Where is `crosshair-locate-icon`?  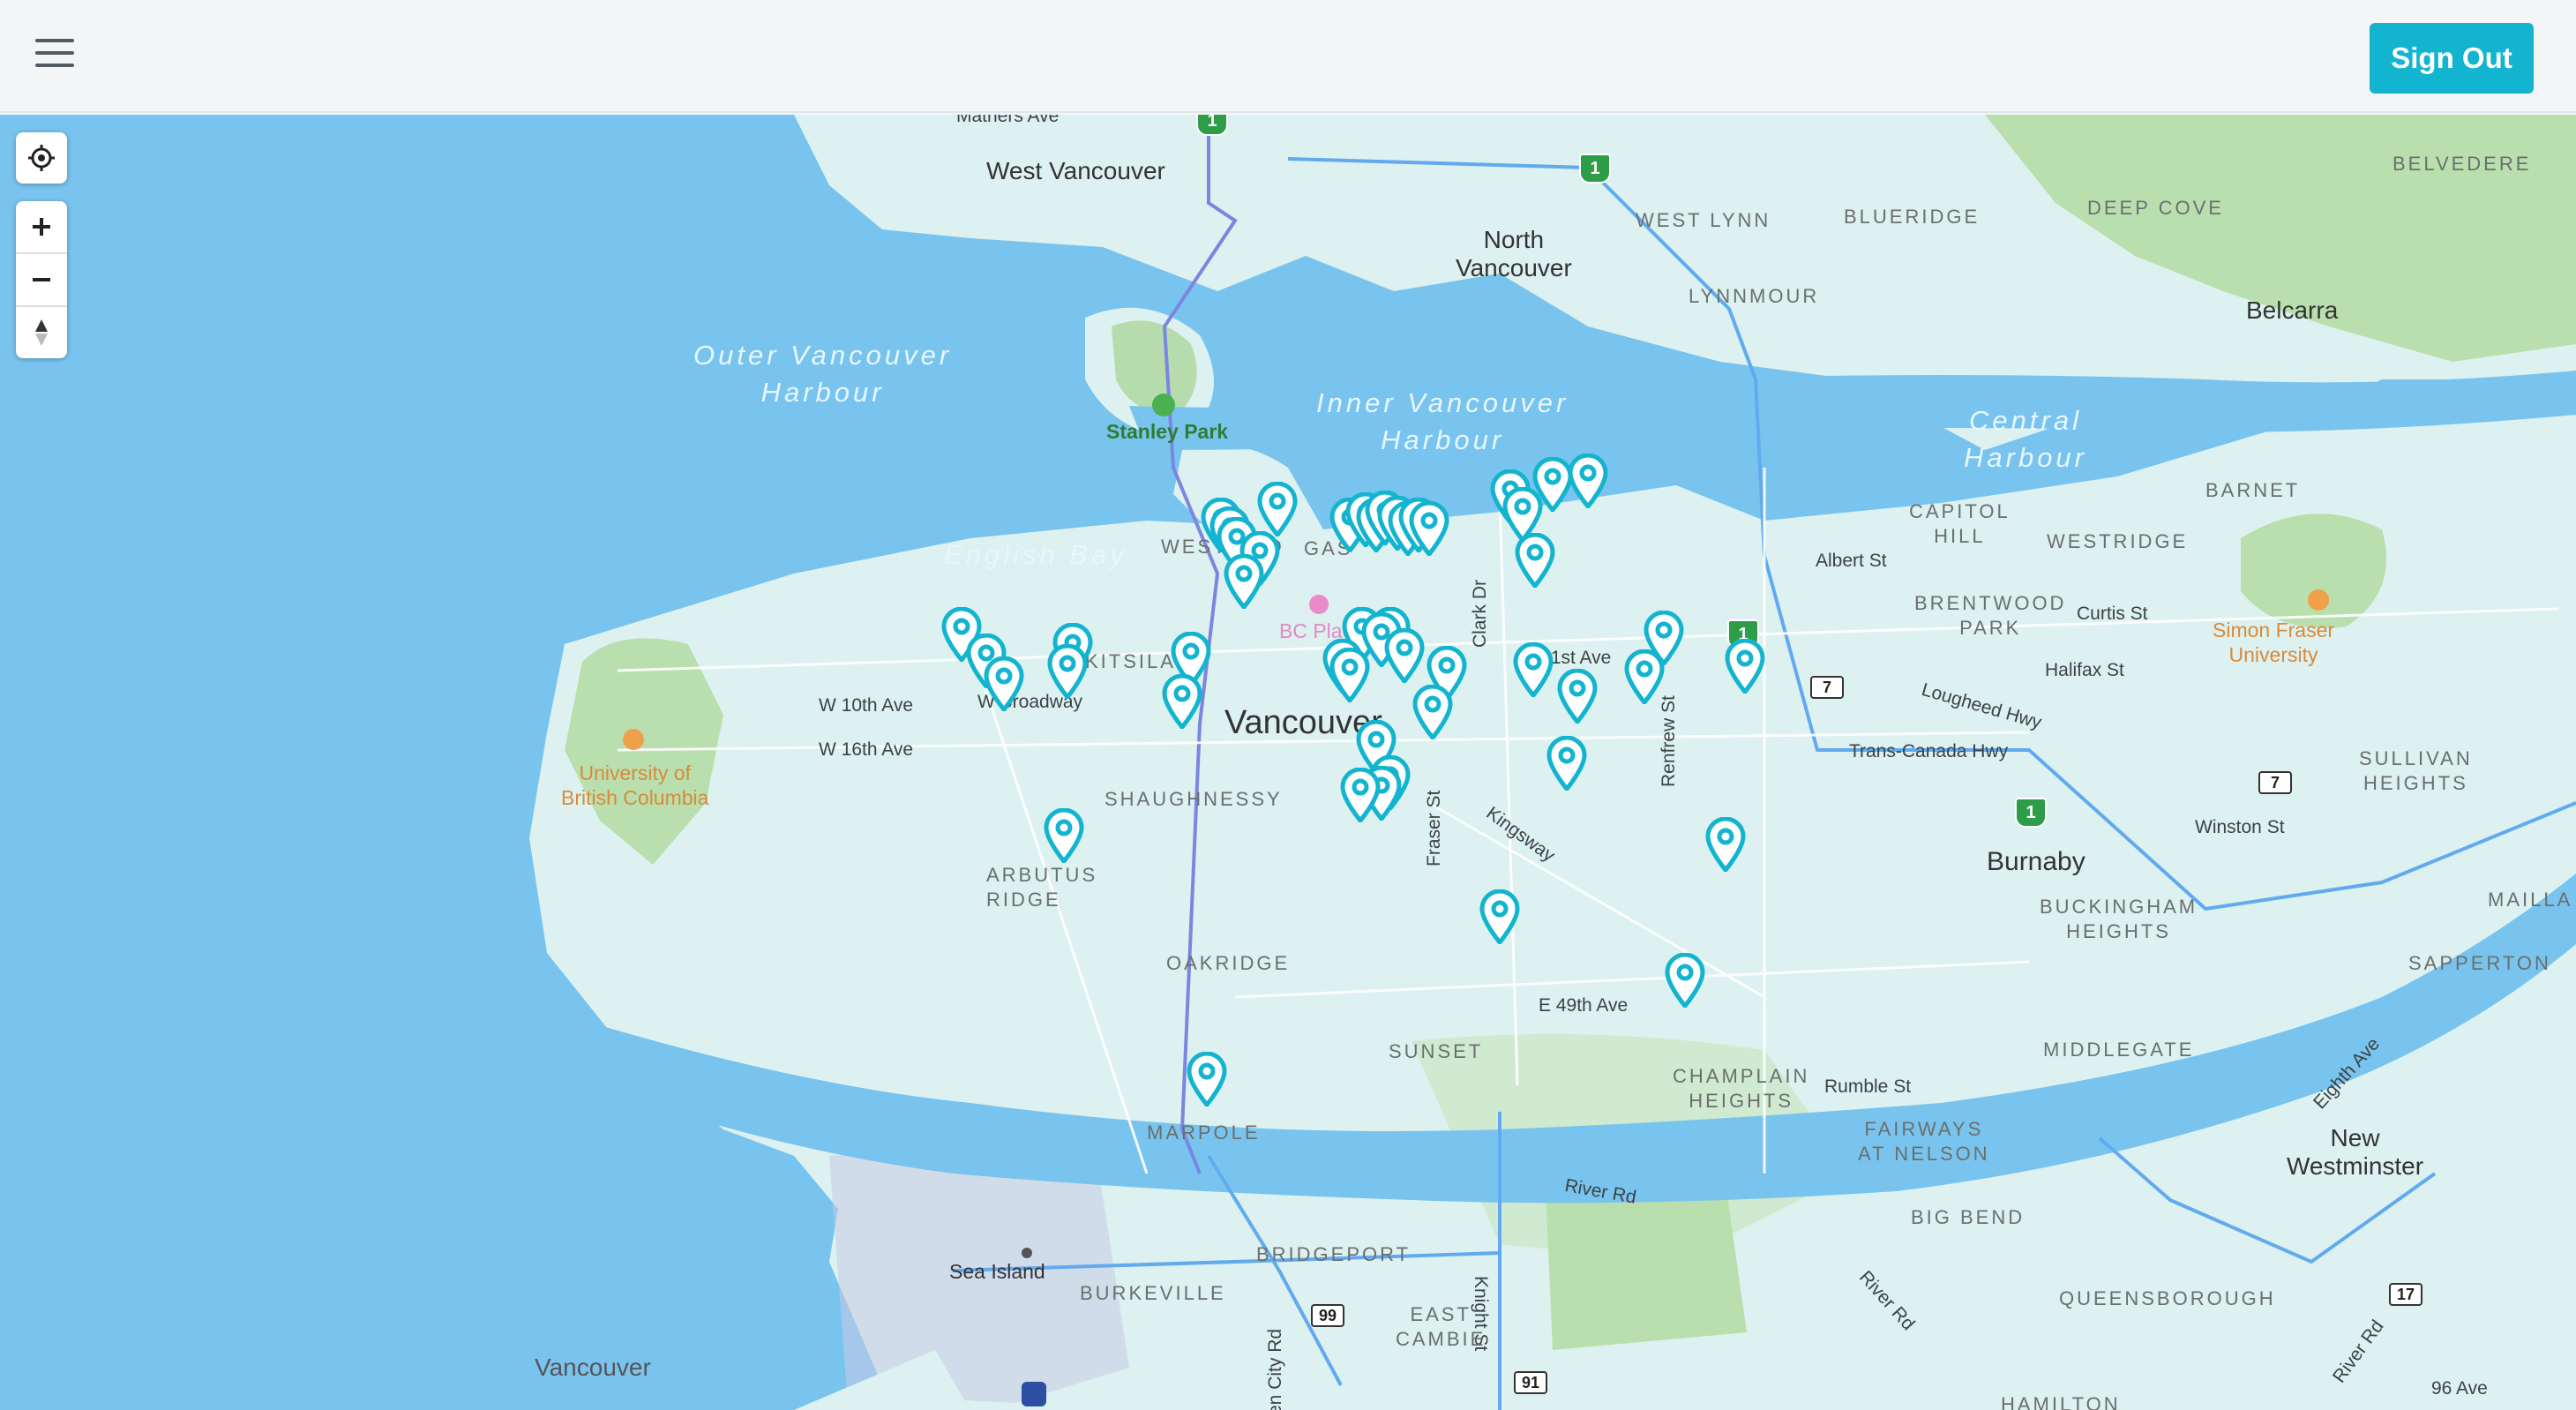 crosshair-locate-icon is located at coordinates (41, 158).